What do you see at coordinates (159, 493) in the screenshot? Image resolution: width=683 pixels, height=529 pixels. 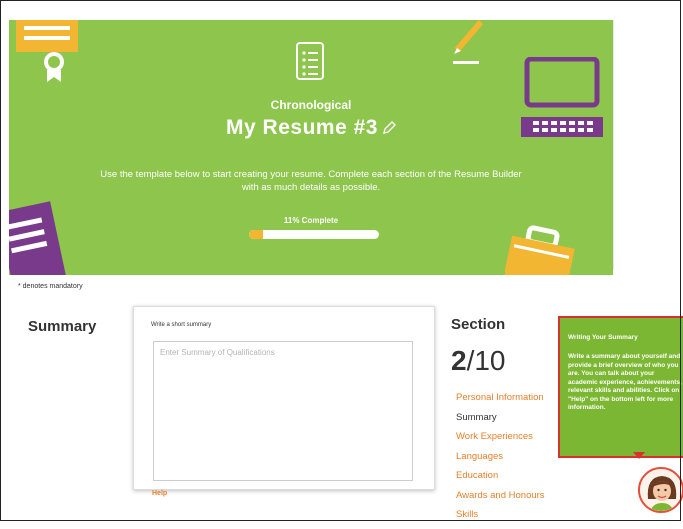 I see `help-link: Help` at bounding box center [159, 493].